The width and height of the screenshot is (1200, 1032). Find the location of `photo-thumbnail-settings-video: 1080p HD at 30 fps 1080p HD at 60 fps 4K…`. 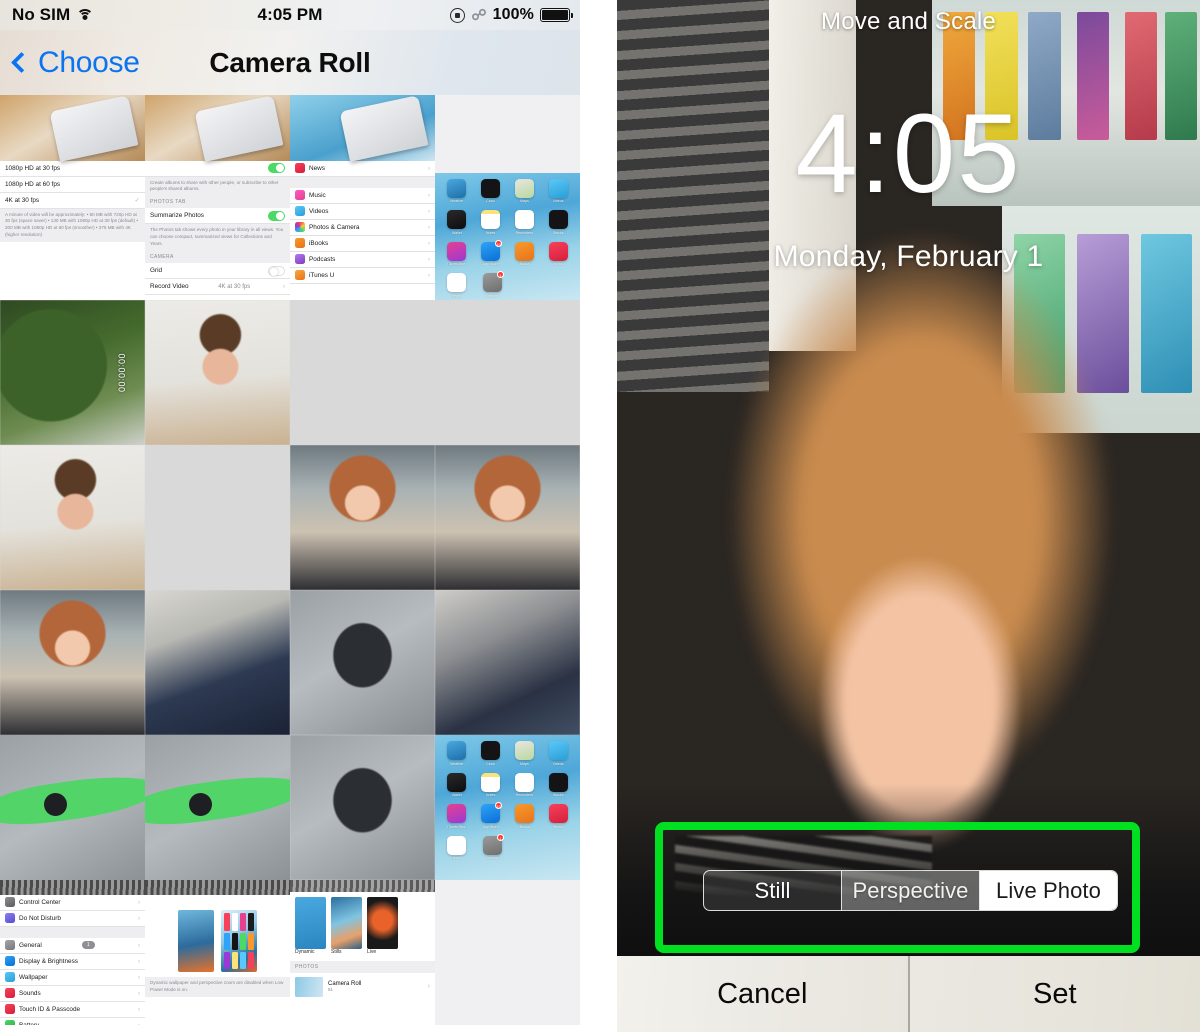

photo-thumbnail-settings-video: 1080p HD at 30 fps 1080p HD at 60 fps 4K… is located at coordinates (72, 197).